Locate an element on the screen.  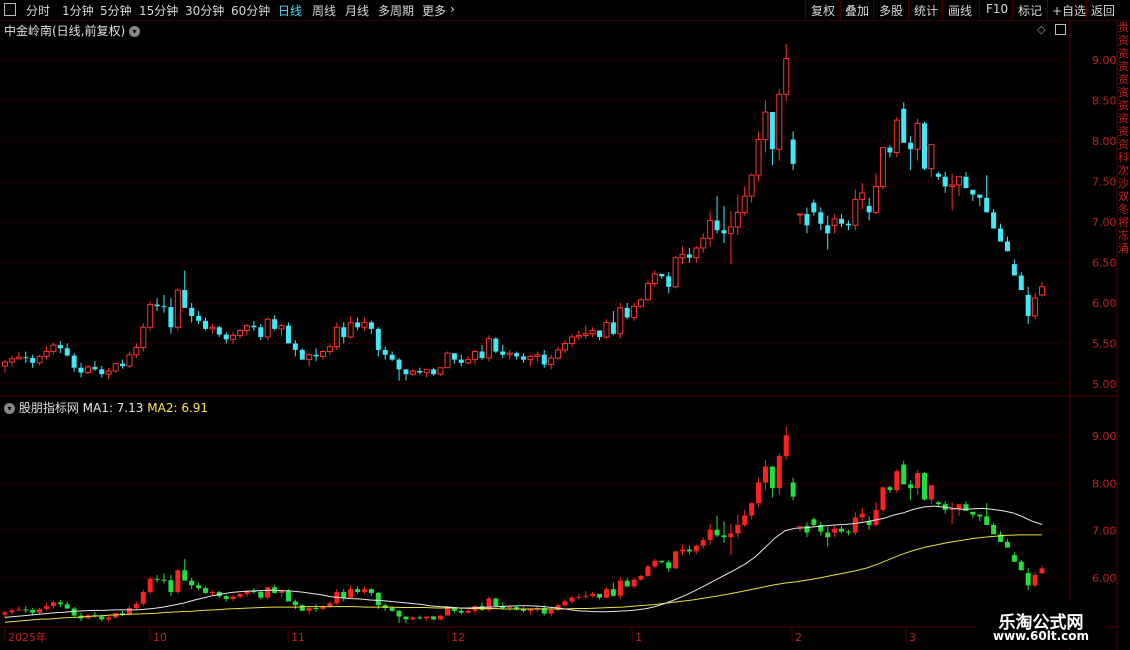
y-tick-label: 8.00 is located at coordinates (1104, 141).